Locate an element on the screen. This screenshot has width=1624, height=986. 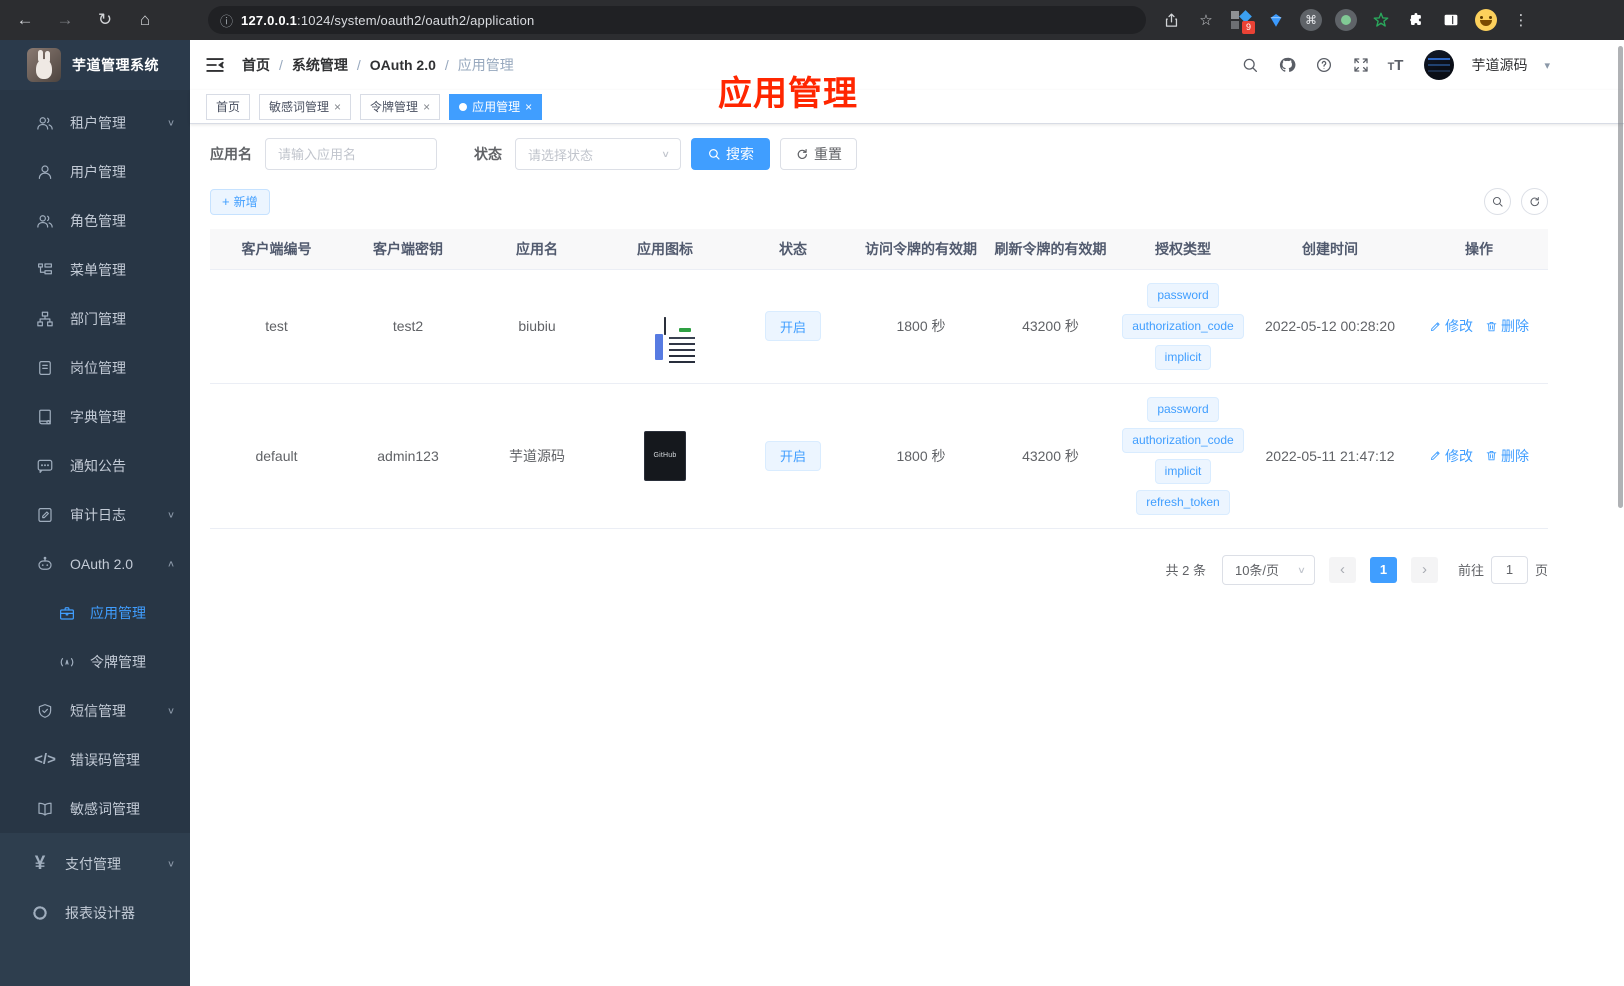
cell-client-id: test is located at coordinates (276, 326).